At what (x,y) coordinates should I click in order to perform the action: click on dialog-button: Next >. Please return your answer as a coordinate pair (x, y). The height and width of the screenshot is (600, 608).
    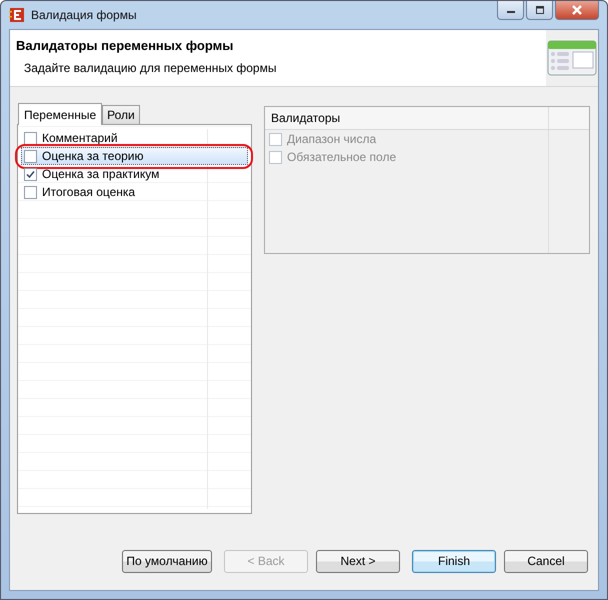
    Looking at the image, I should click on (358, 561).